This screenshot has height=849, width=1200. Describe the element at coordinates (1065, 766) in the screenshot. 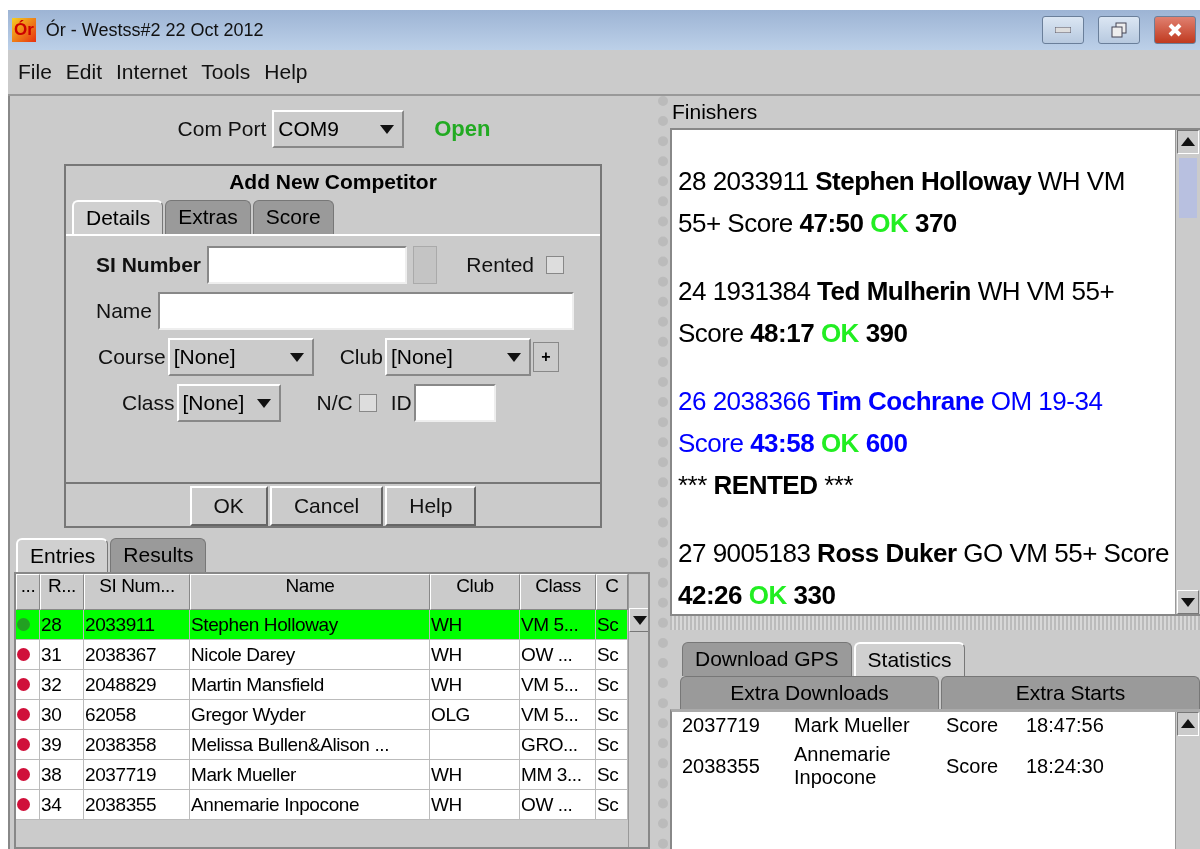

I see `table-cell-text: 18:24:30` at that location.